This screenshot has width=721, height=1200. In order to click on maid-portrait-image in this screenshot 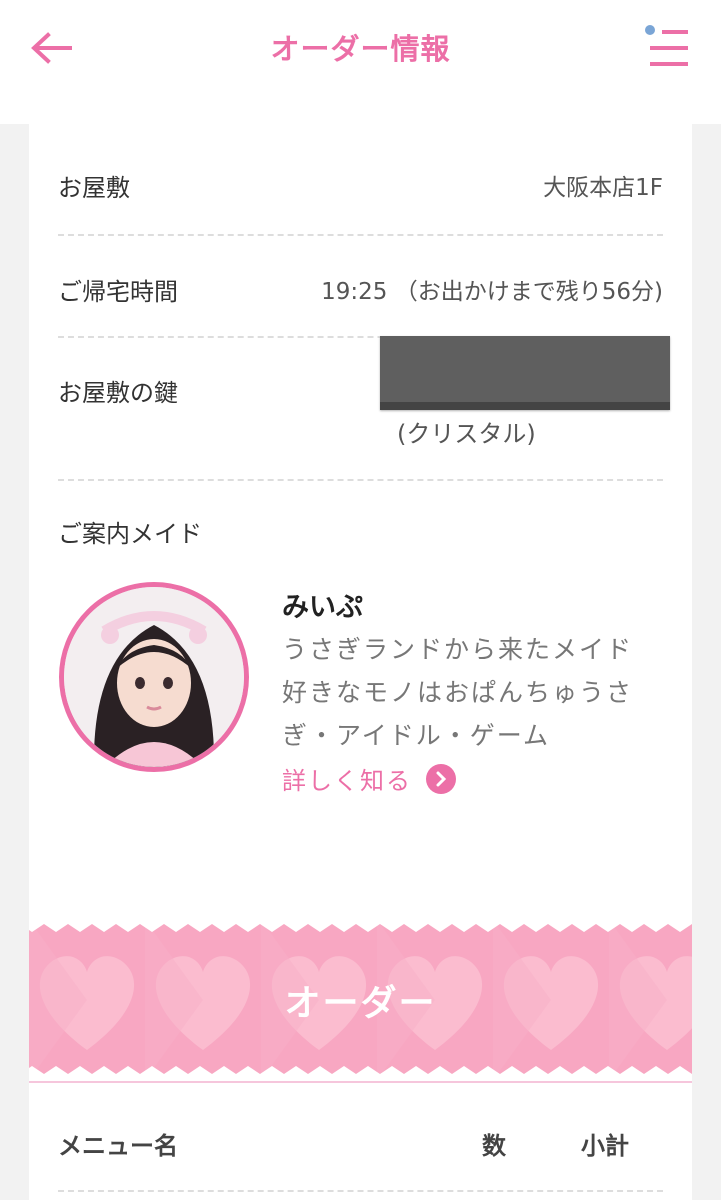, I will do `click(154, 677)`.